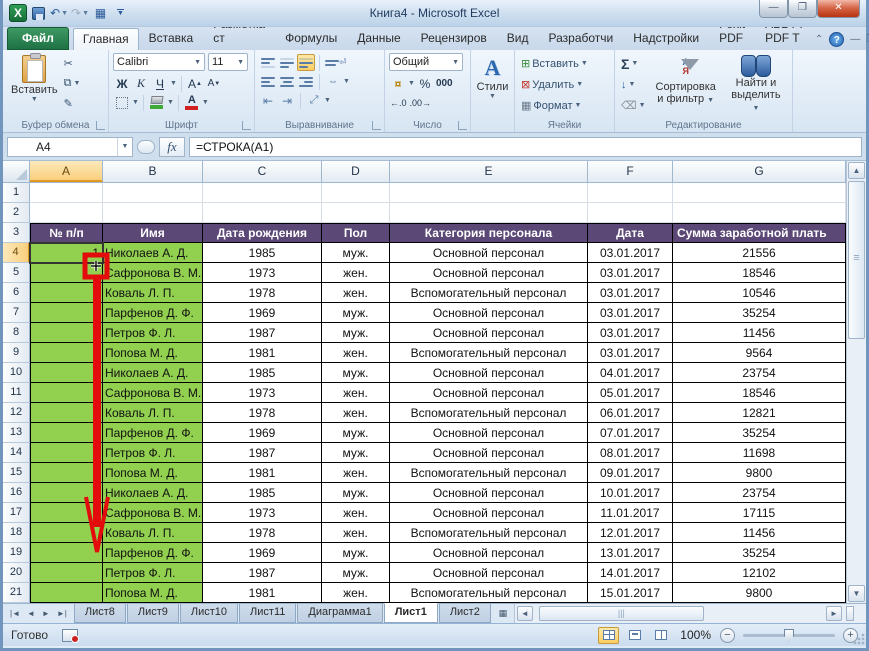 This screenshot has height=651, width=869. Describe the element at coordinates (72, 83) in the screenshot. I see `copy-button: ⧉ ▼` at that location.